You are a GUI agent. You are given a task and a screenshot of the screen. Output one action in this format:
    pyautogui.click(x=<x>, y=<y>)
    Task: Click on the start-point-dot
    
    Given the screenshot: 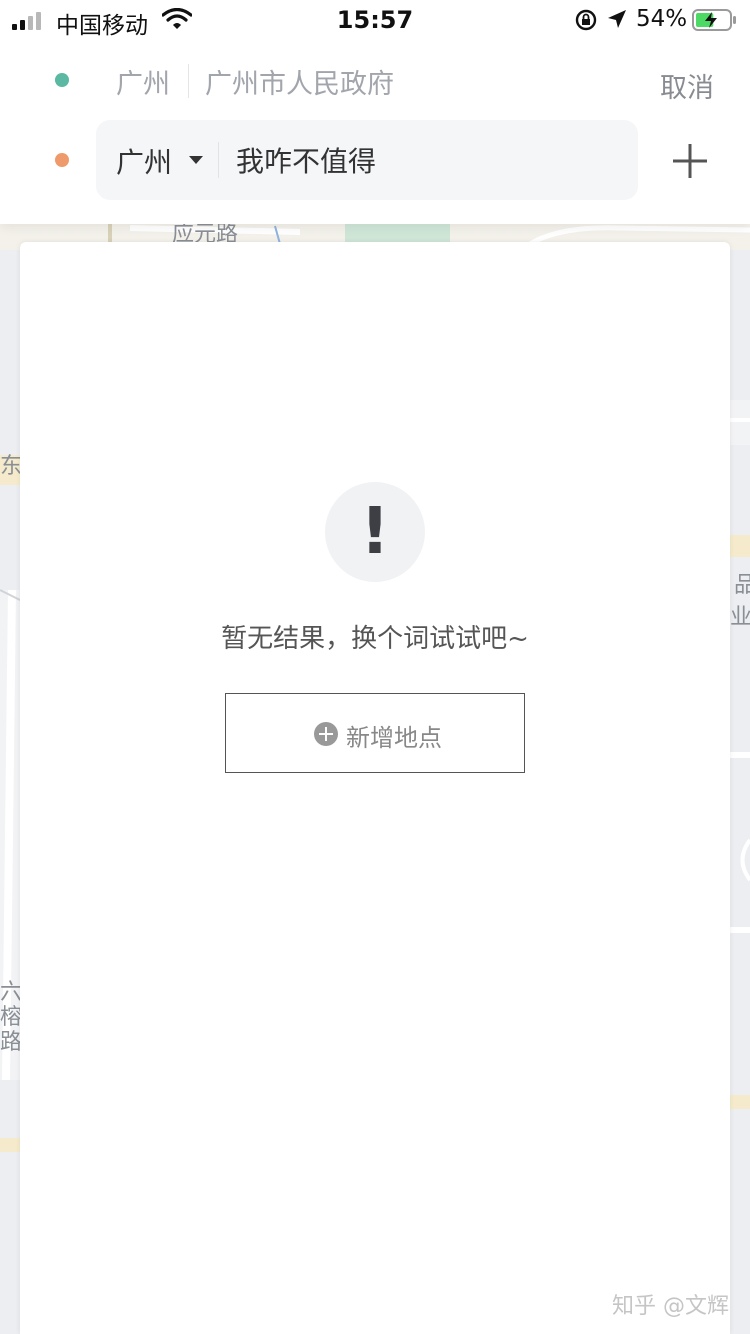 What is the action you would take?
    pyautogui.click(x=62, y=80)
    